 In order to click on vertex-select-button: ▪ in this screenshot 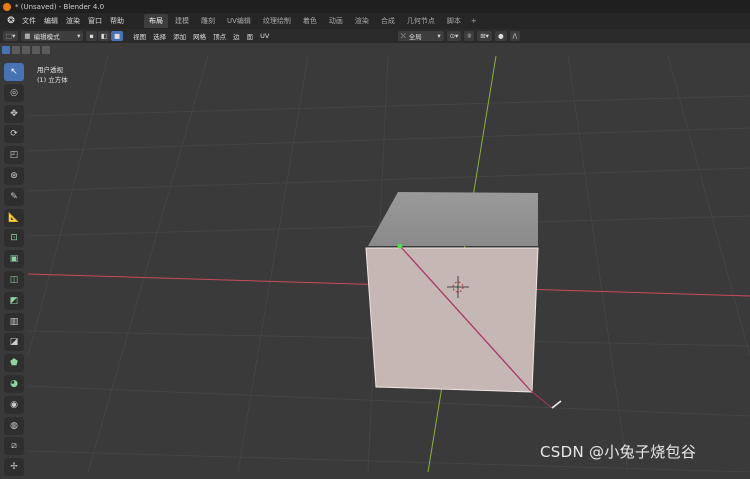, I will do `click(91, 36)`.